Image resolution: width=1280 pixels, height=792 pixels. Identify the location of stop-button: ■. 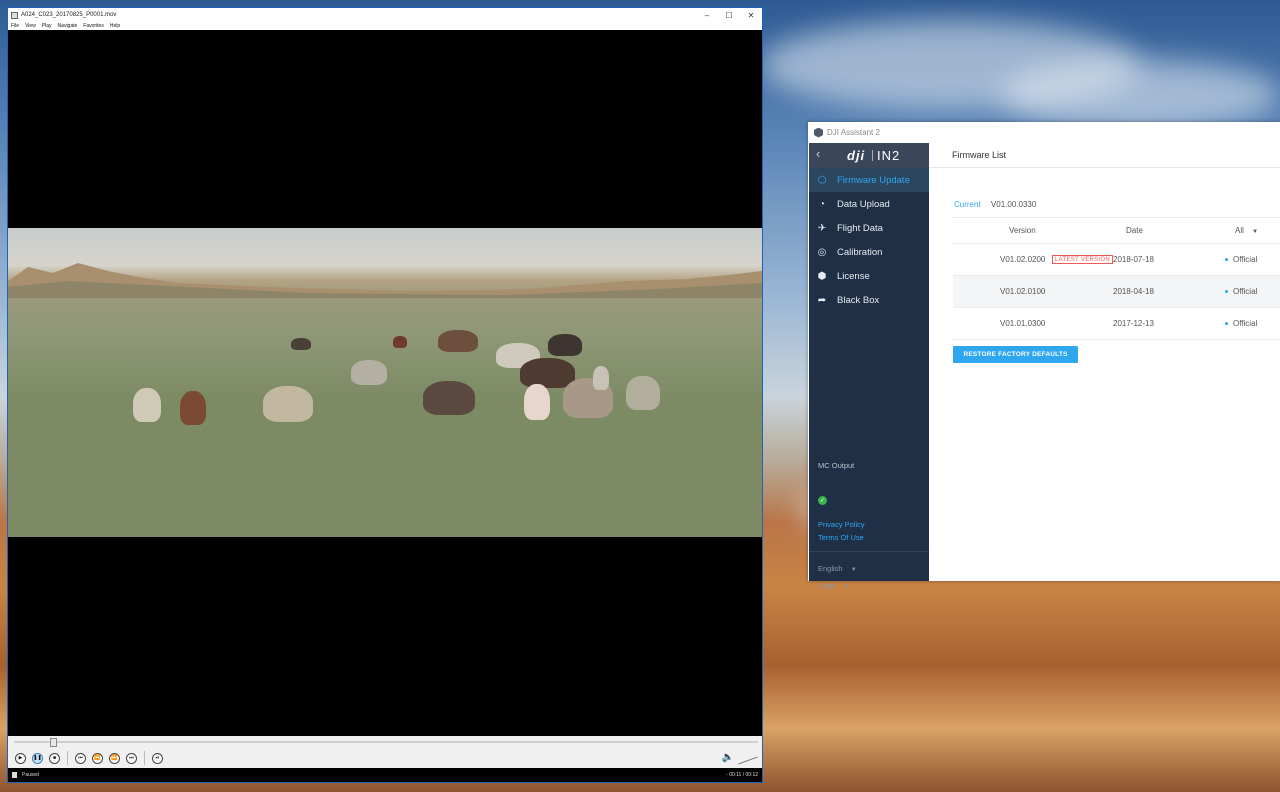
(54, 758).